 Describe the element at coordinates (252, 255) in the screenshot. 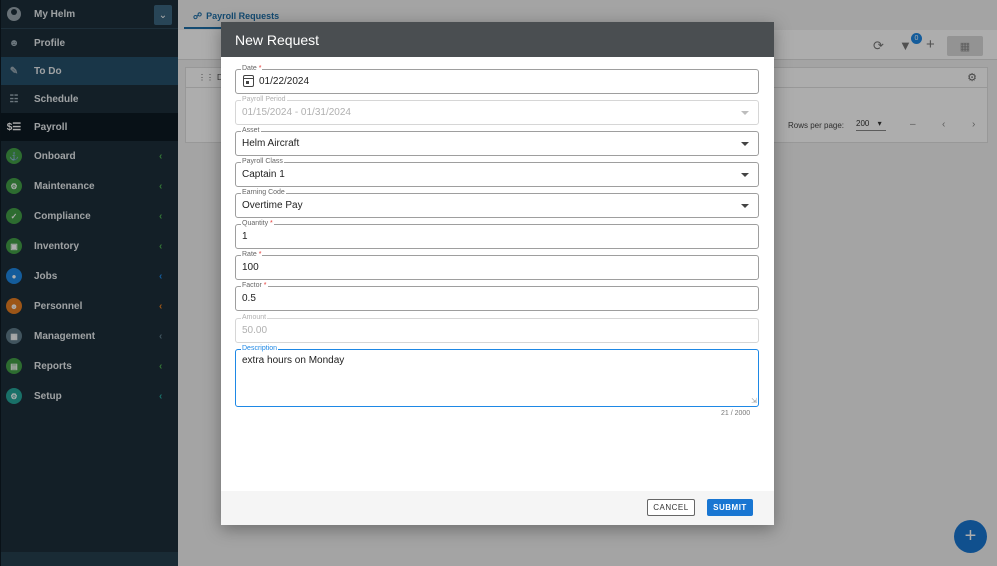

I see `rate-label: Rate *` at that location.